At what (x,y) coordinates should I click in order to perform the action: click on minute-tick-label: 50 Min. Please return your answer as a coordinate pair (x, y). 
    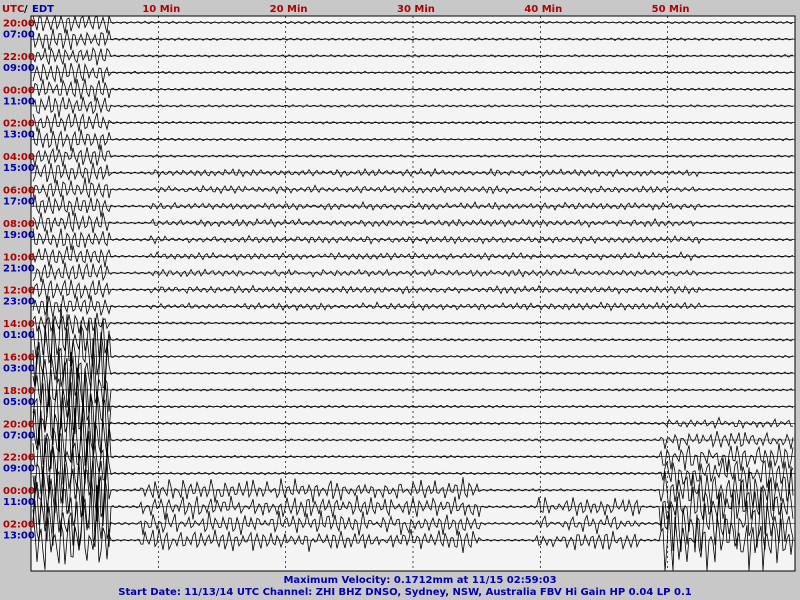
    Looking at the image, I should click on (671, 9).